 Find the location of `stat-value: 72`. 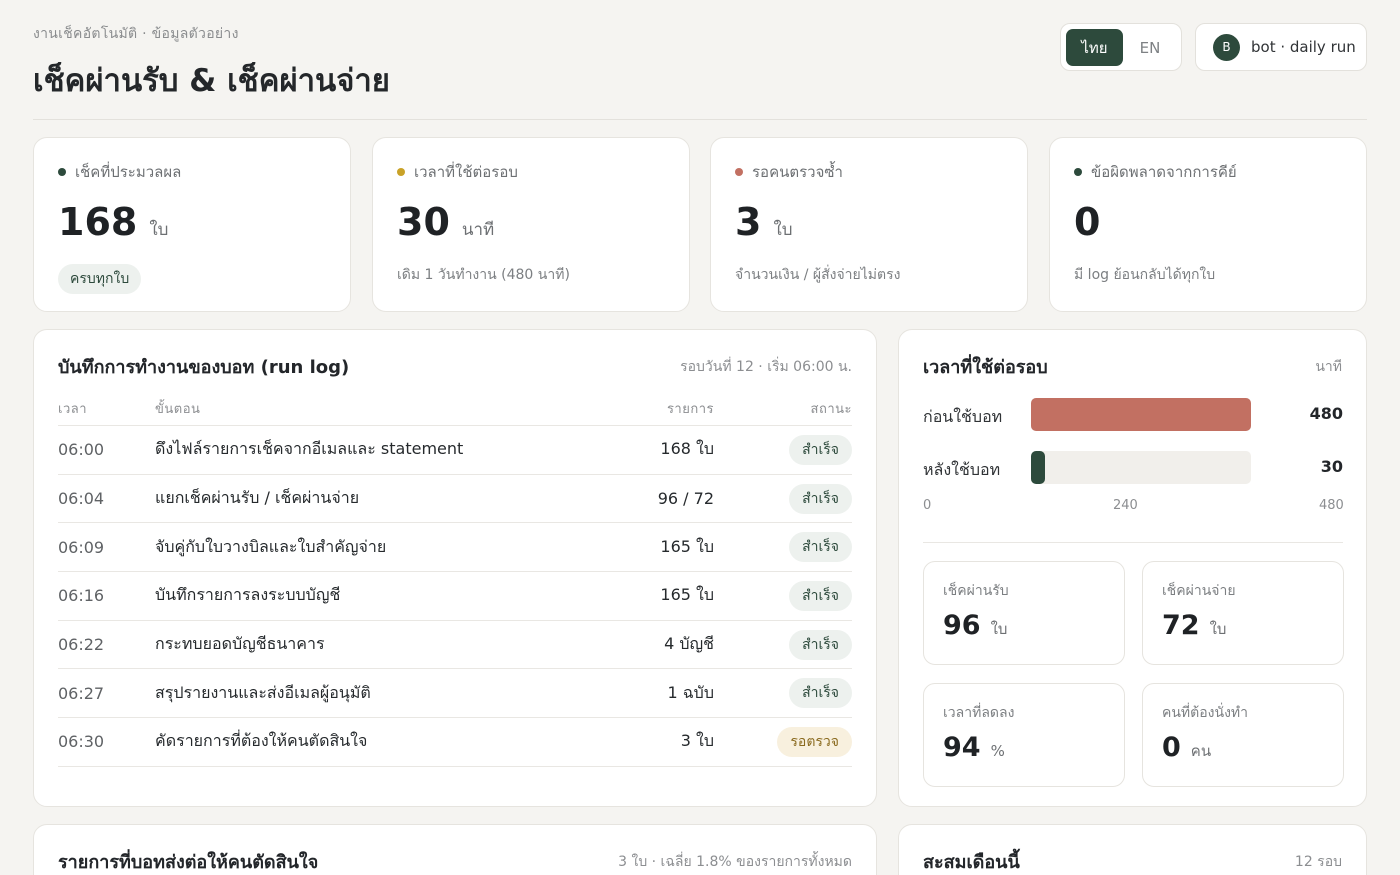

stat-value: 72 is located at coordinates (1181, 625).